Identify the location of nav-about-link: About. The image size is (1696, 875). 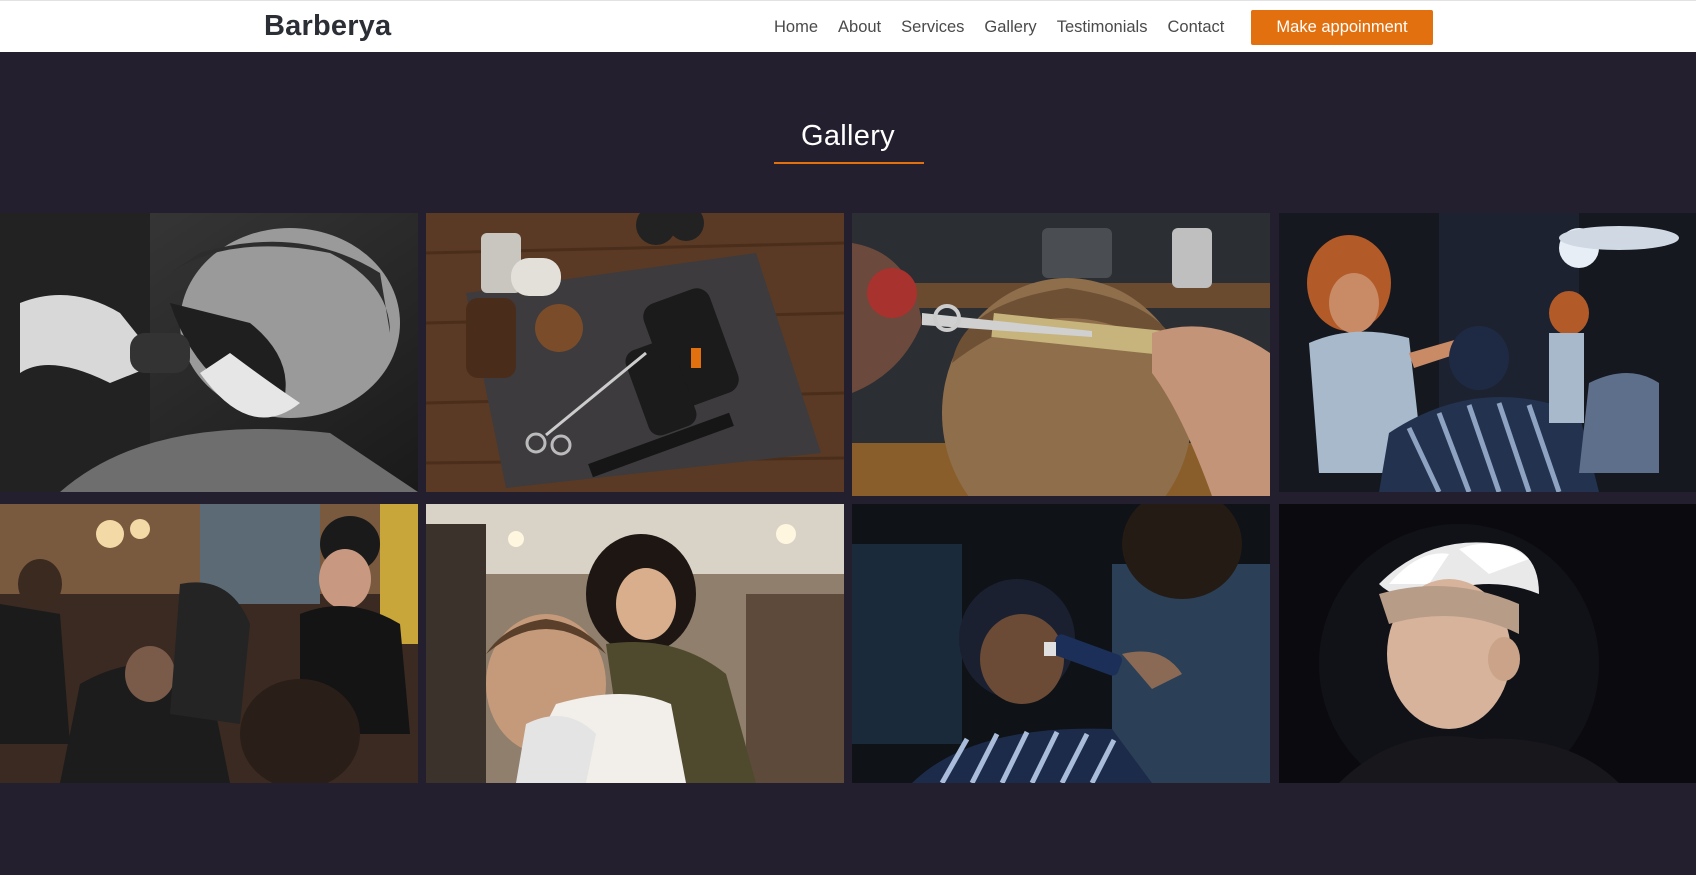
(859, 27).